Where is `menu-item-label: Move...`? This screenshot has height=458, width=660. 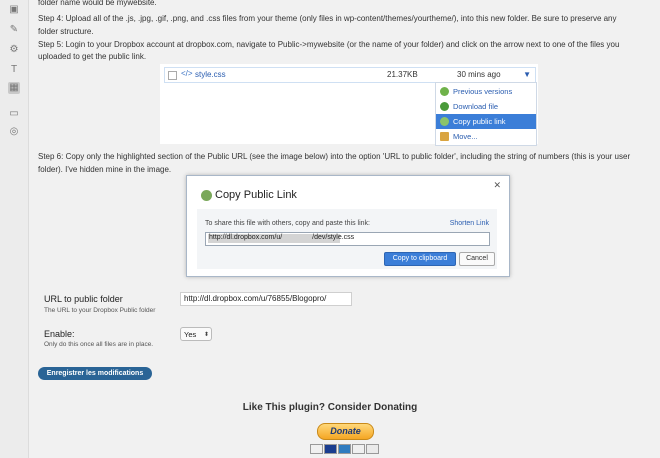
menu-item-label: Move... is located at coordinates (465, 136).